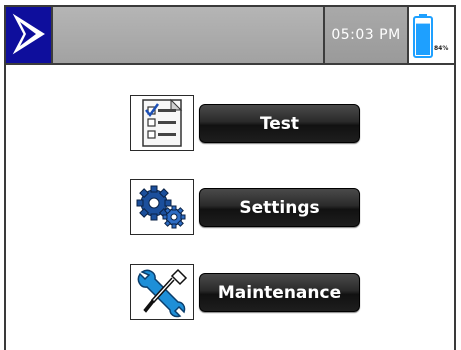 The image size is (461, 350). Describe the element at coordinates (279, 123) in the screenshot. I see `test-button: Test` at that location.